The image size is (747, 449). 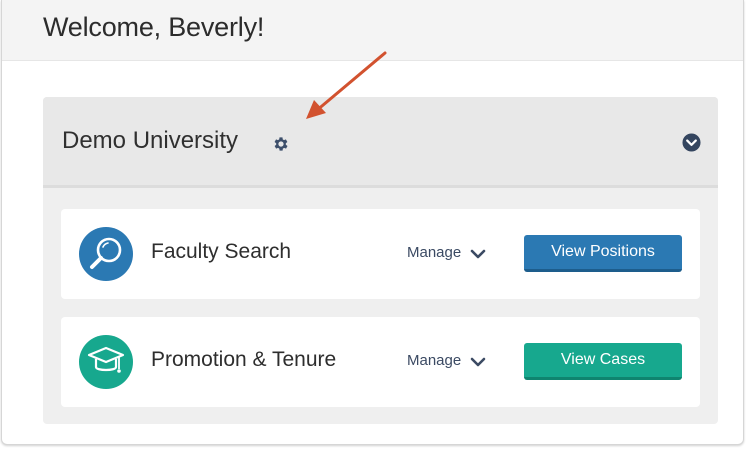 I want to click on view-positions-button: View Positions, so click(x=603, y=253).